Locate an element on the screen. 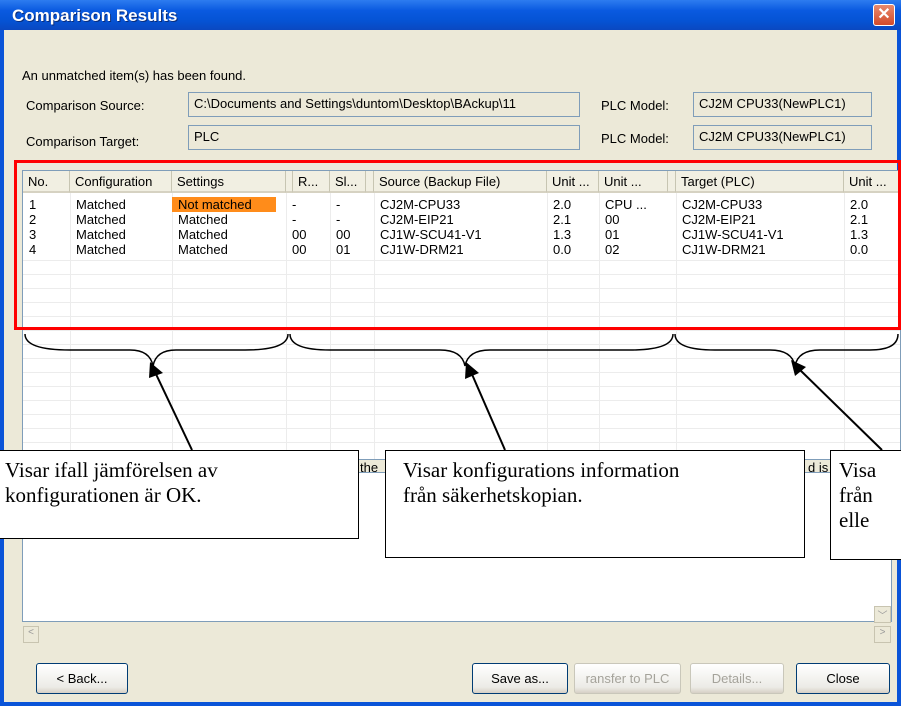  arrow-left-line is located at coordinates (173, 411).